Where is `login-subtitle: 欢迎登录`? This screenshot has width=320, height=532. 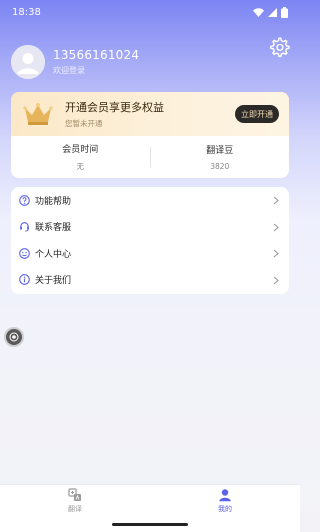
login-subtitle: 欢迎登录 is located at coordinates (69, 70).